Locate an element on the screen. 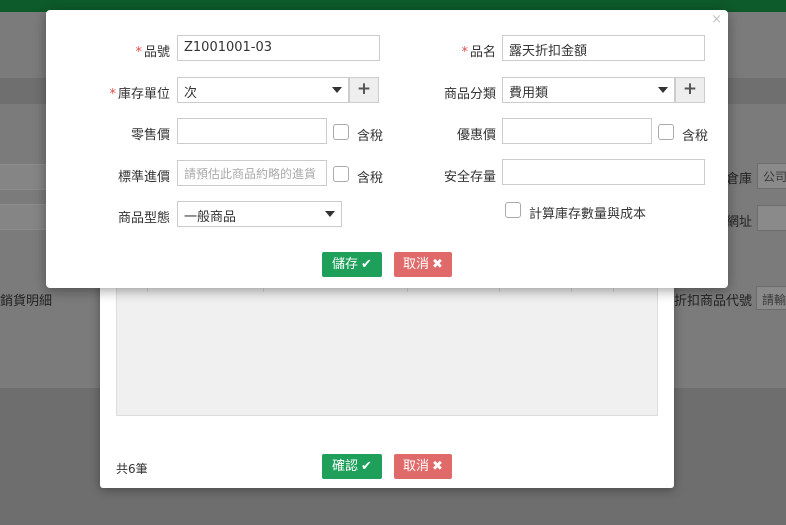 The width and height of the screenshot is (786, 525). category-value: 費用類 is located at coordinates (529, 93).